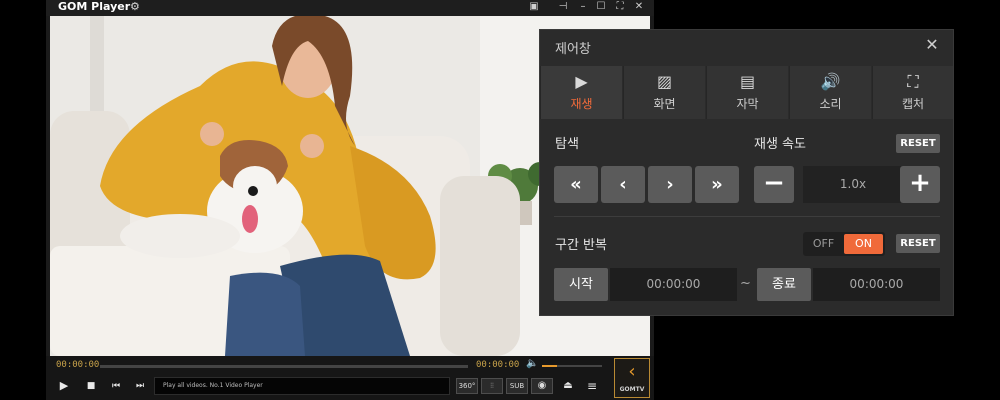  What do you see at coordinates (774, 184) in the screenshot?
I see `speed-decrease-button: −` at bounding box center [774, 184].